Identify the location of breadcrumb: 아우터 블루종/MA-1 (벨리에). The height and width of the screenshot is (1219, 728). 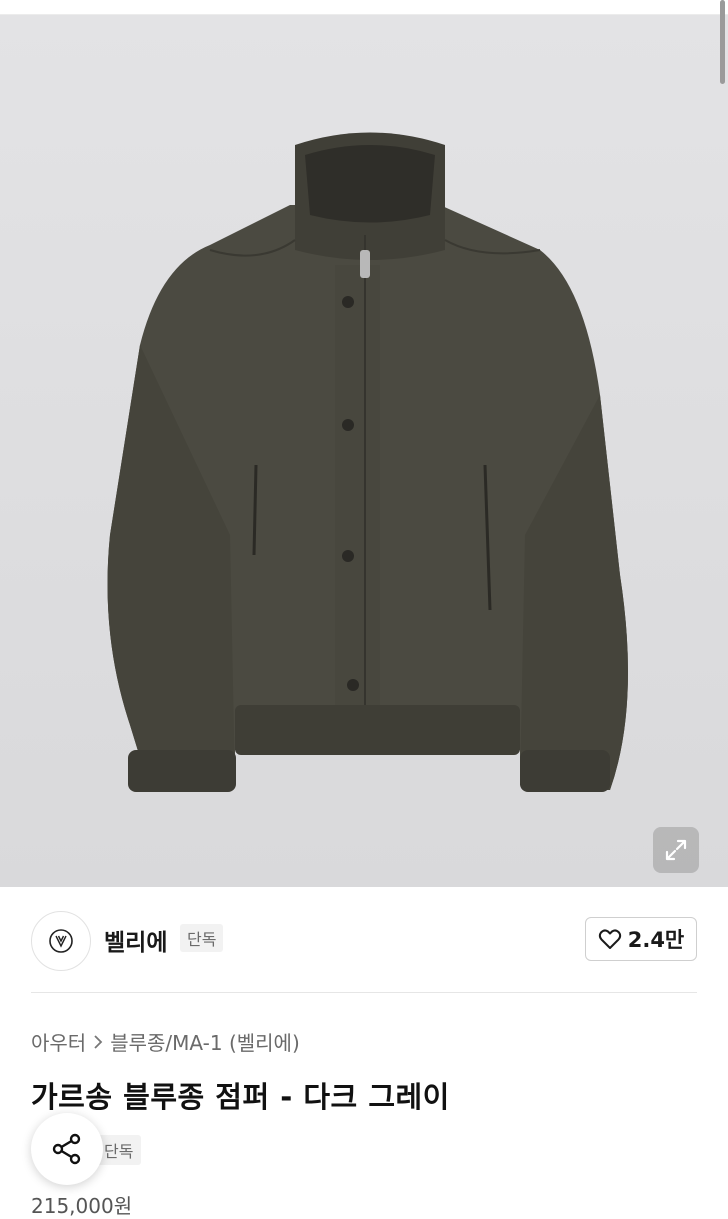
(165, 1041).